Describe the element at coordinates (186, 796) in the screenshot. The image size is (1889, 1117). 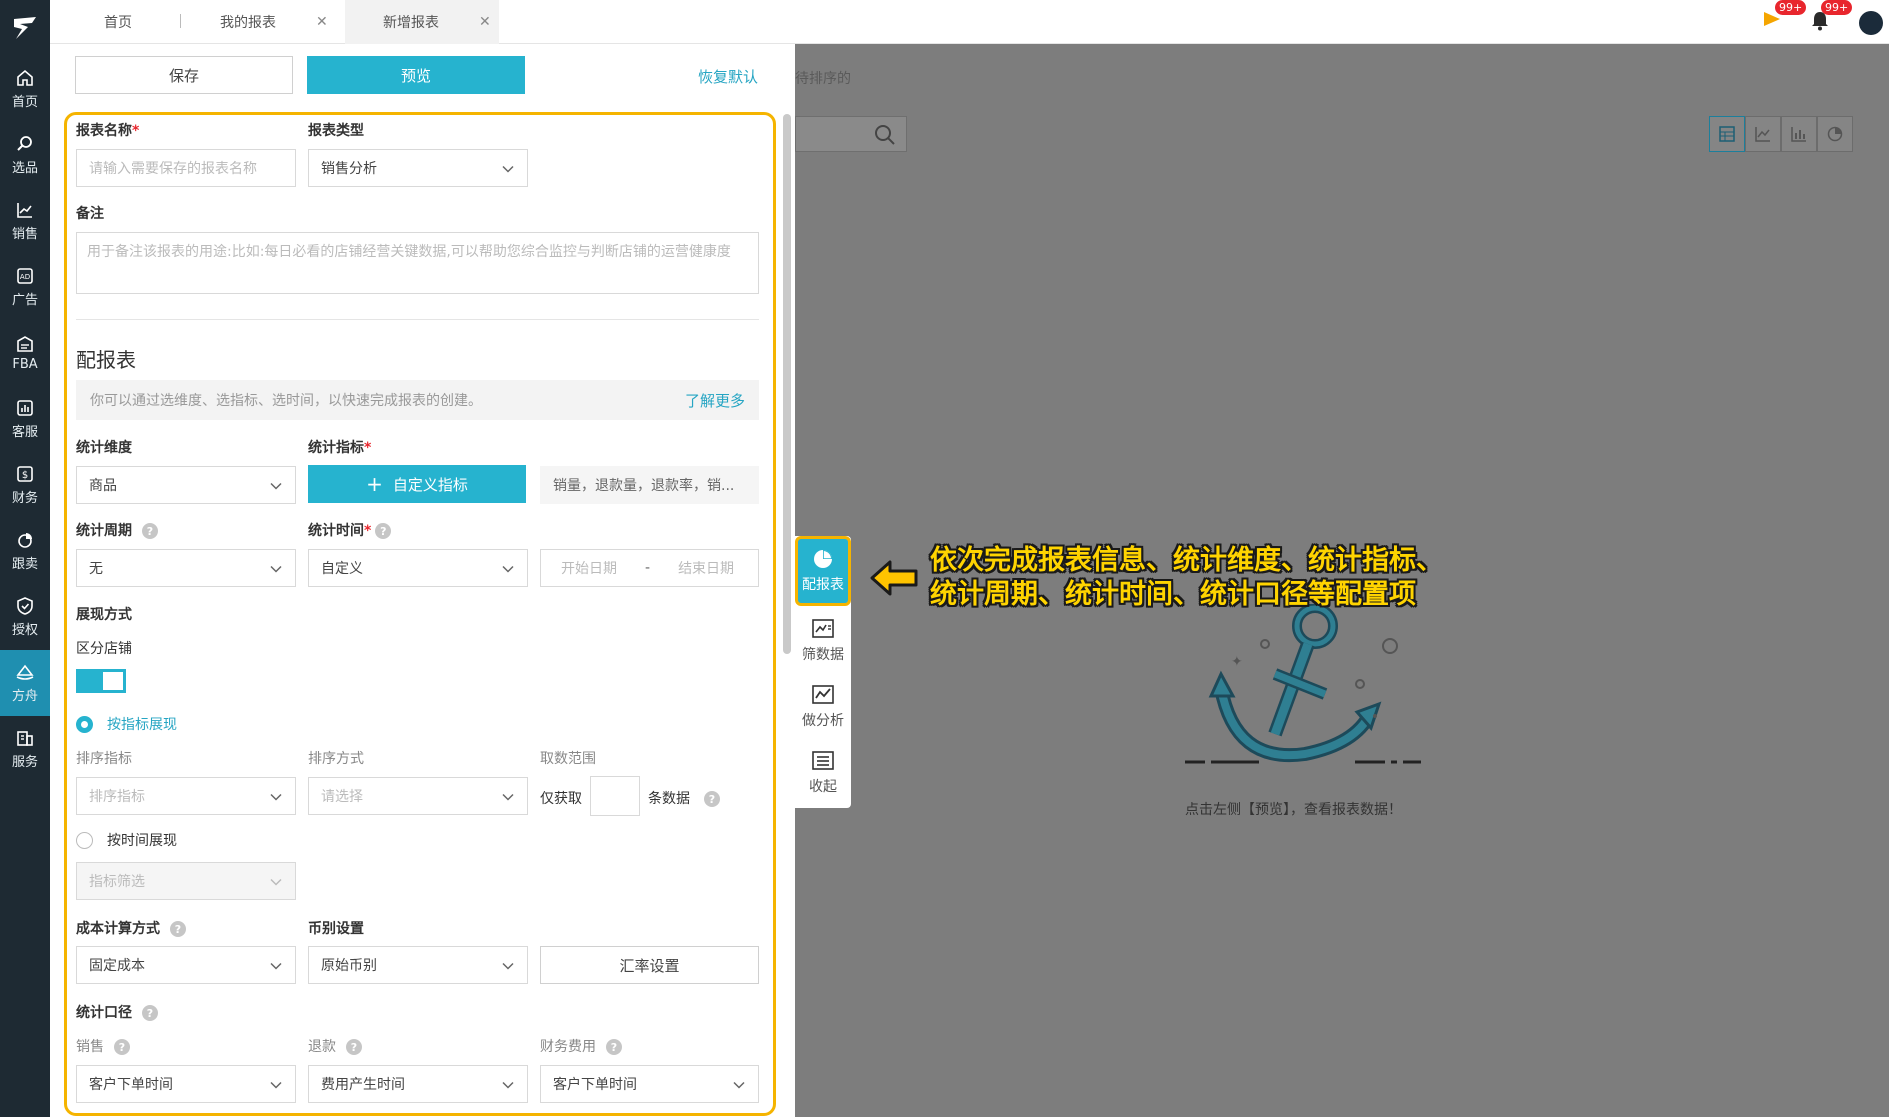
I see `sort-metric-select: 排序指标` at that location.